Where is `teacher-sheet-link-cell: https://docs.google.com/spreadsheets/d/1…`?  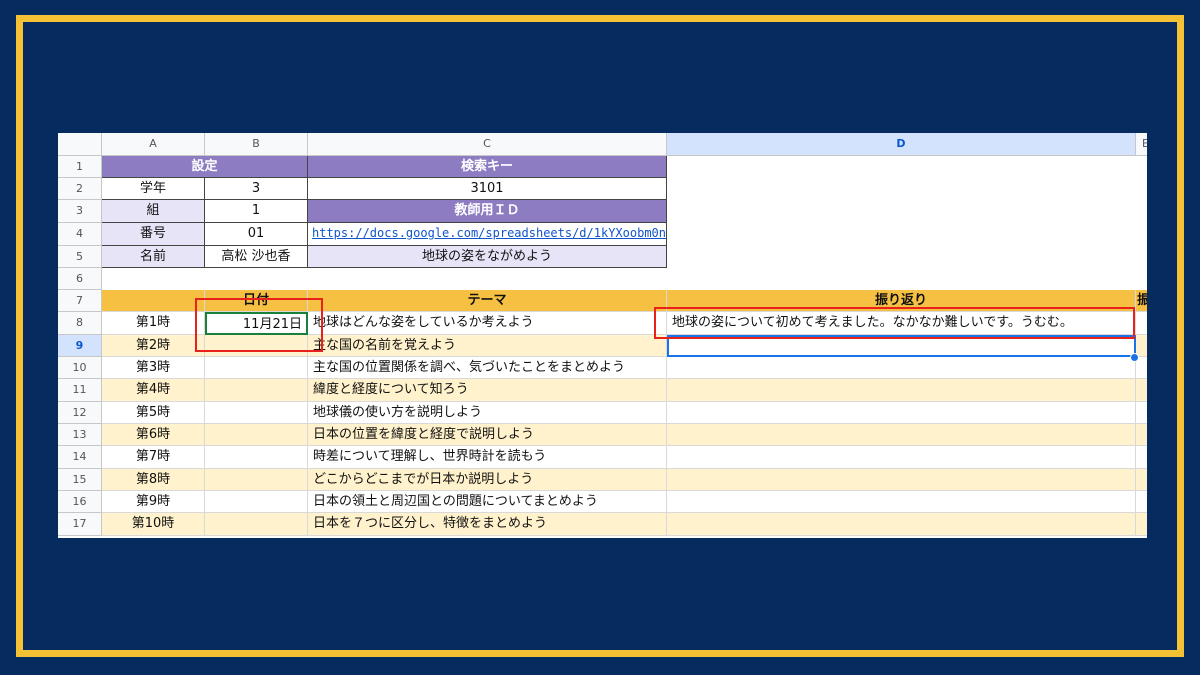
teacher-sheet-link-cell: https://docs.google.com/spreadsheets/d/1… is located at coordinates (487, 234).